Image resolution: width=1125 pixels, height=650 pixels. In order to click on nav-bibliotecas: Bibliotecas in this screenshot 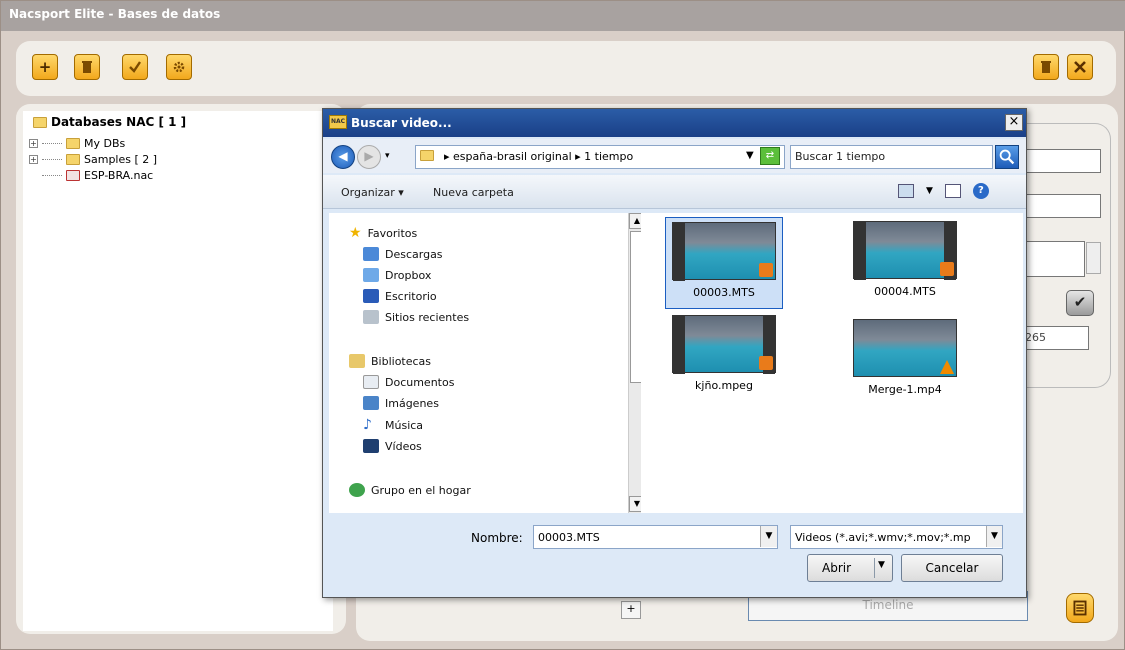, I will do `click(390, 361)`.